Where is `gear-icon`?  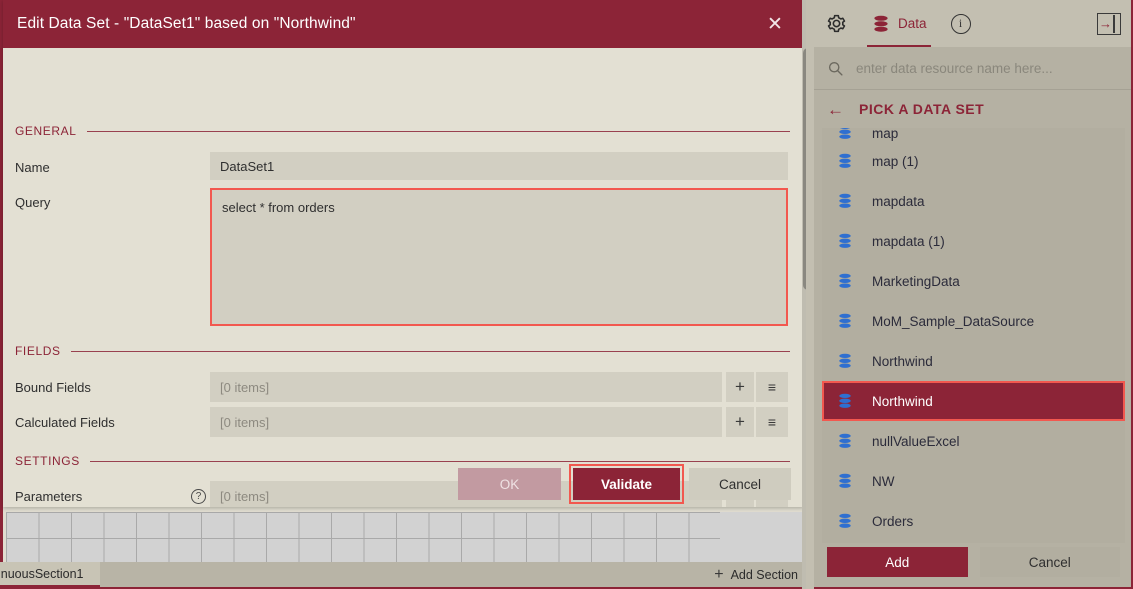
gear-icon is located at coordinates (836, 23).